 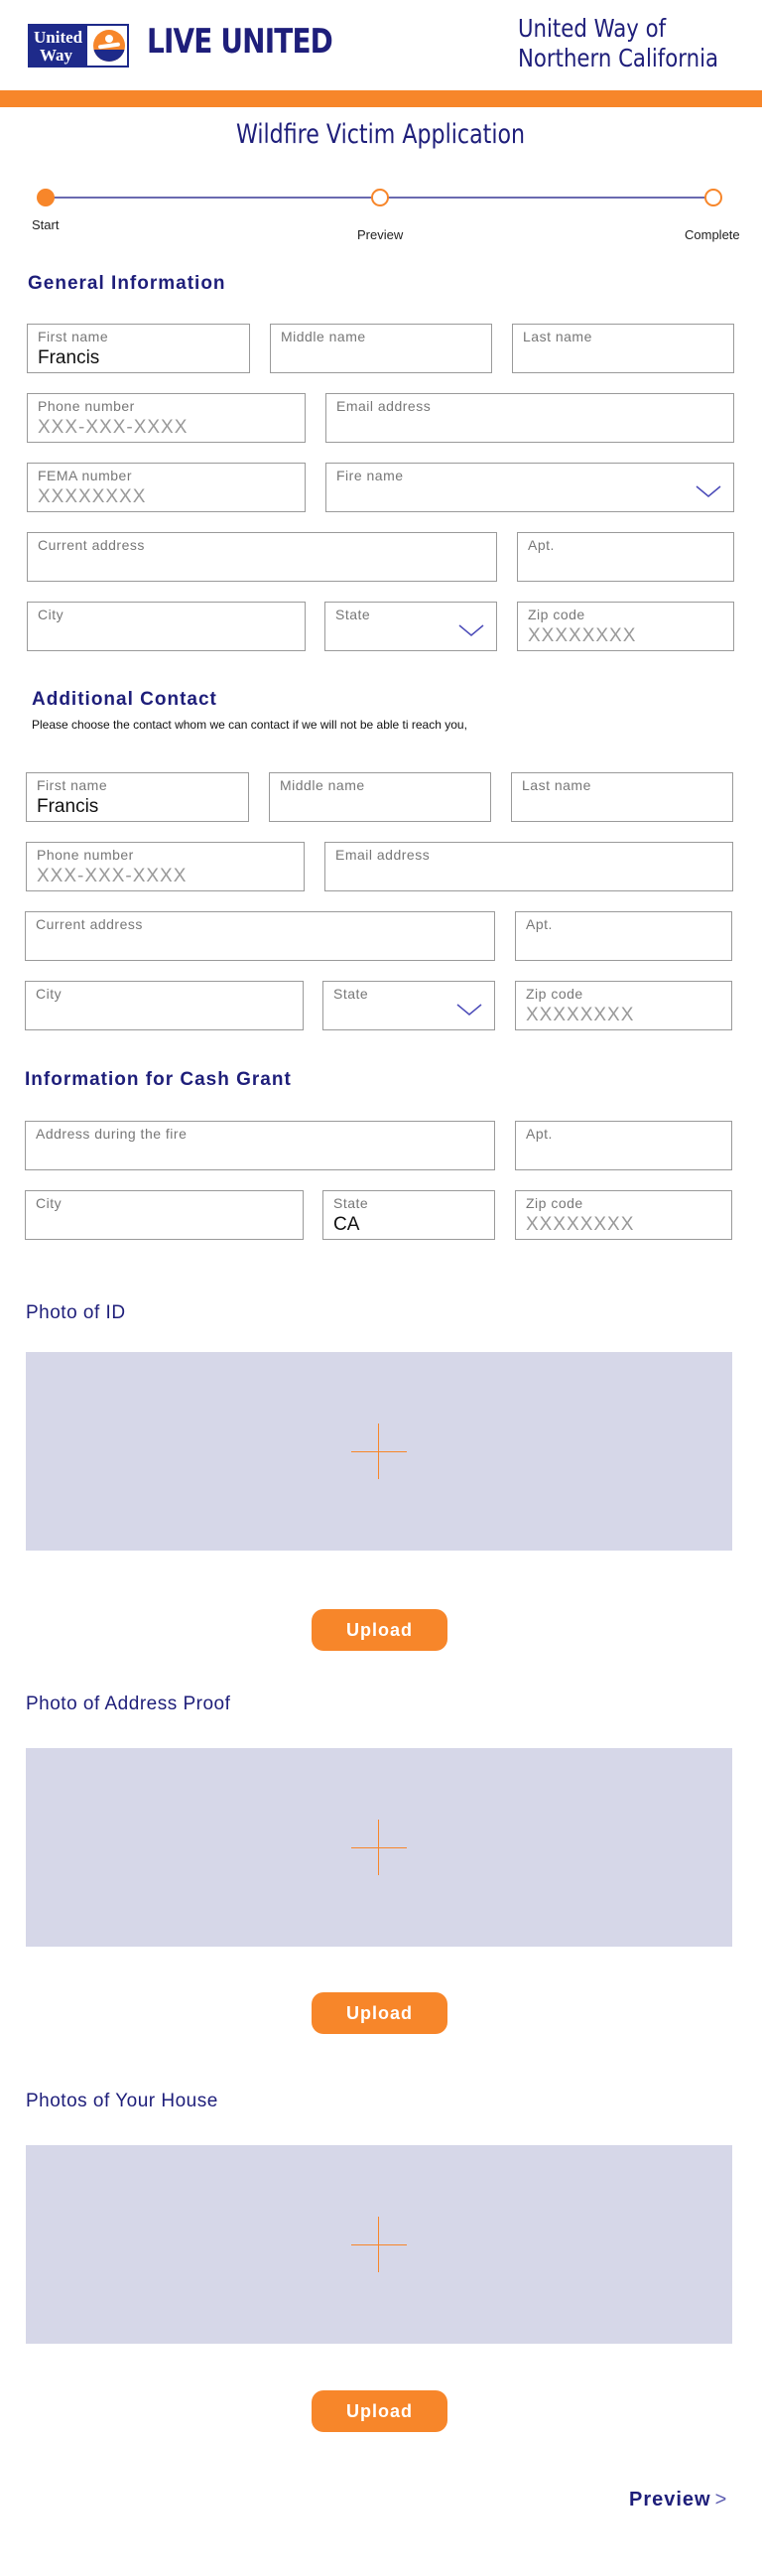 I want to click on tagline: LIVE UNITED, so click(x=240, y=42).